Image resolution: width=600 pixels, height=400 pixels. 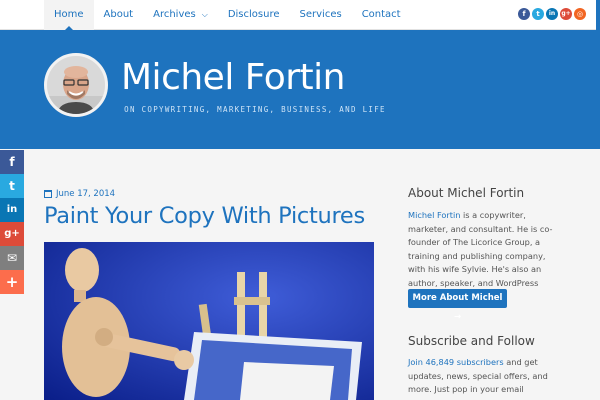 I want to click on linkedin-share-icon: in, so click(x=12, y=210).